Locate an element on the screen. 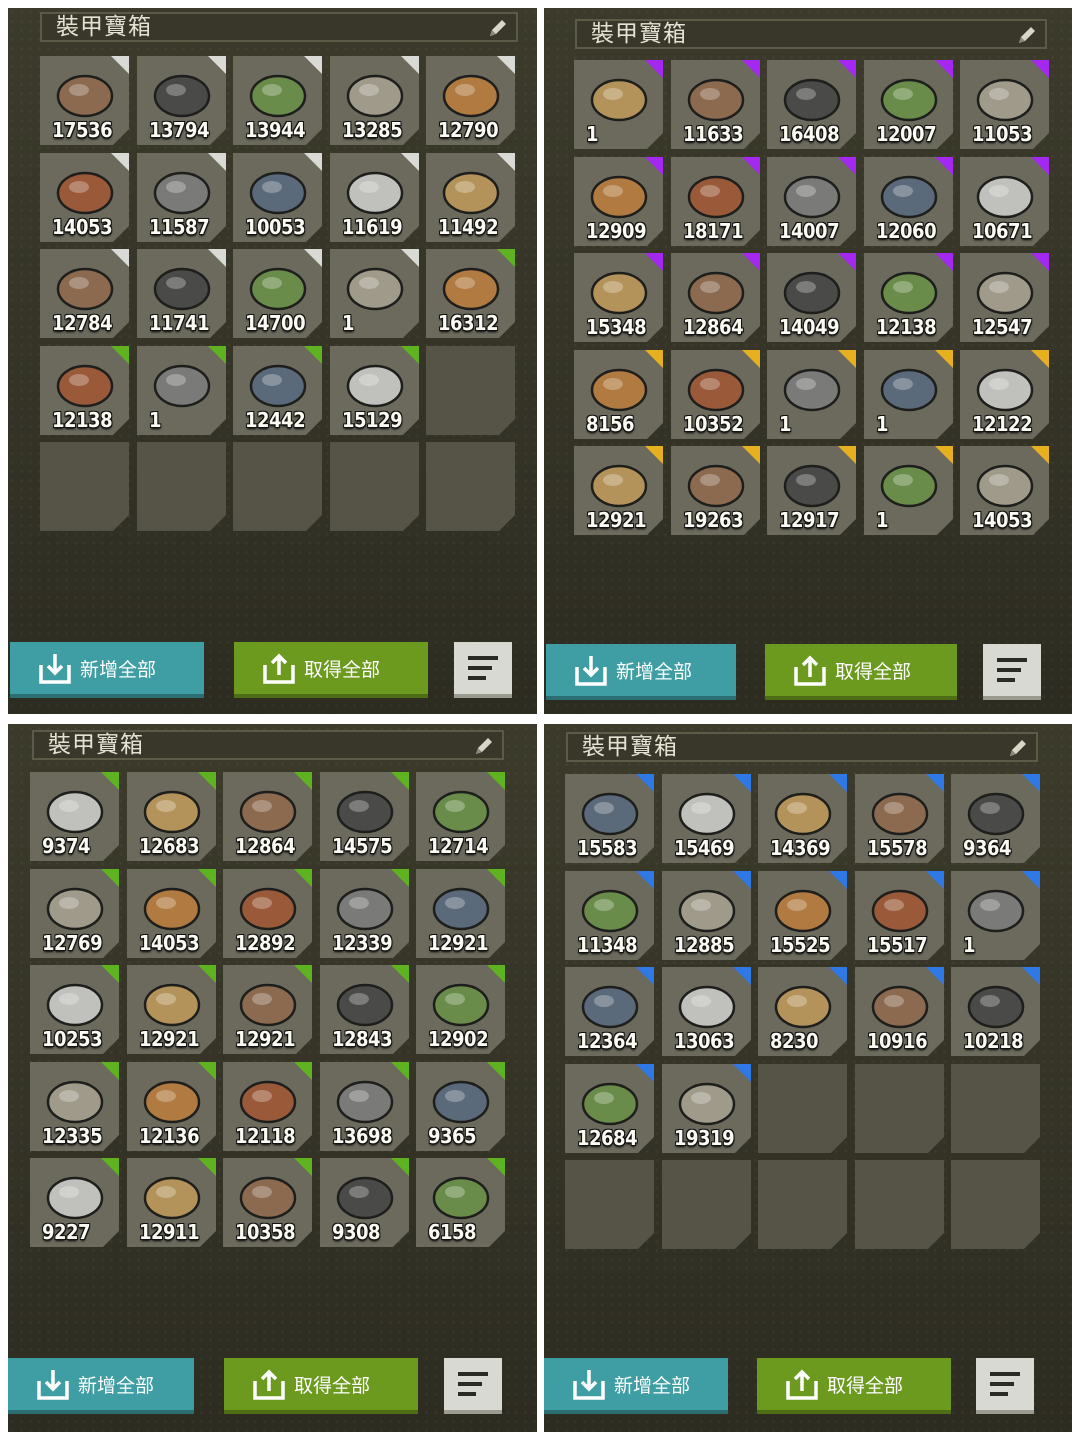 The width and height of the screenshot is (1080, 1439). item-slot: 10053 is located at coordinates (277, 197).